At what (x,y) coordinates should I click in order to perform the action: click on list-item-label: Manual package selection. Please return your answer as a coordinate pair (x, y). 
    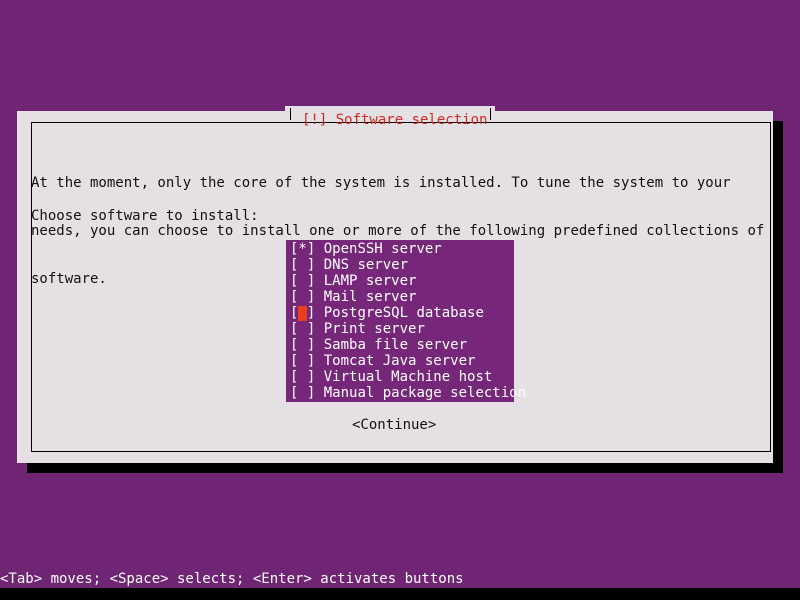
    Looking at the image, I should click on (421, 393).